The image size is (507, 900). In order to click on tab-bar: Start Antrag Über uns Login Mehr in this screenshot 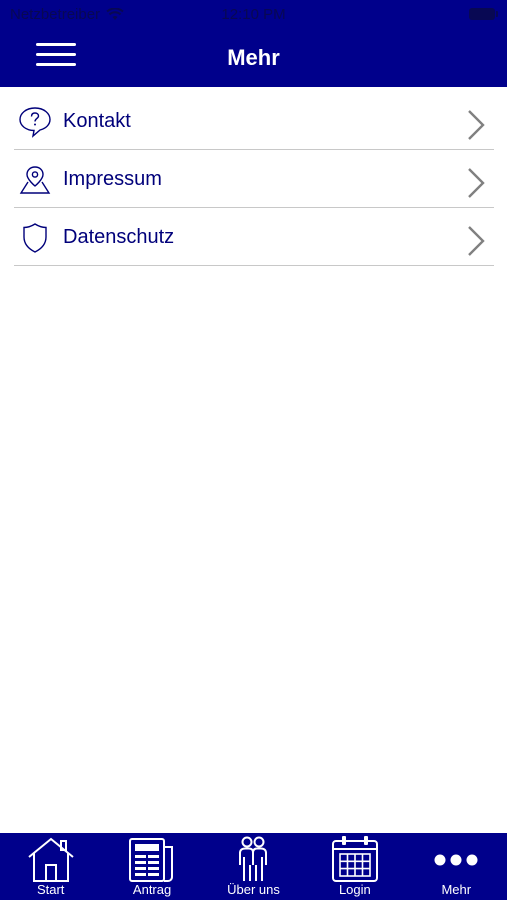, I will do `click(253, 866)`.